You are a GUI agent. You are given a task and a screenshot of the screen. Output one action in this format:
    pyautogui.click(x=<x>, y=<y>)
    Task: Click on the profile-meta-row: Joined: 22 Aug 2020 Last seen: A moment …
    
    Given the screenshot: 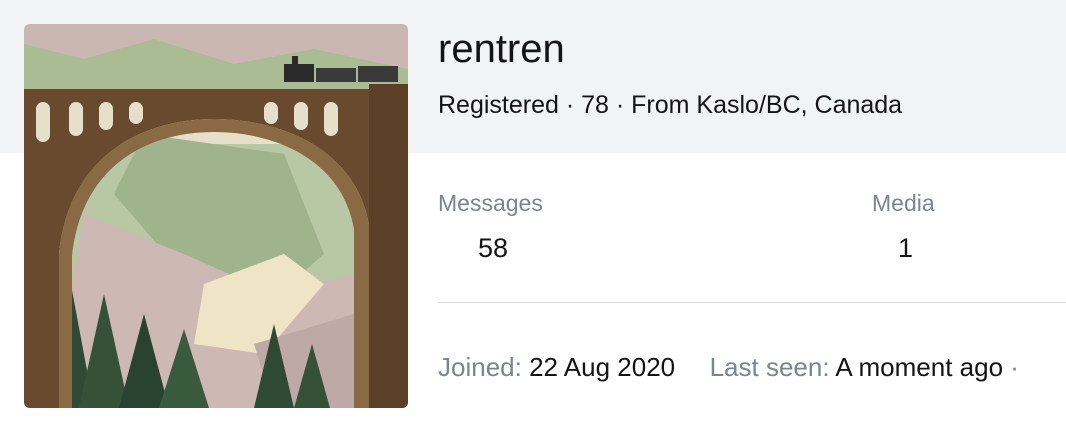 What is the action you would take?
    pyautogui.click(x=728, y=367)
    